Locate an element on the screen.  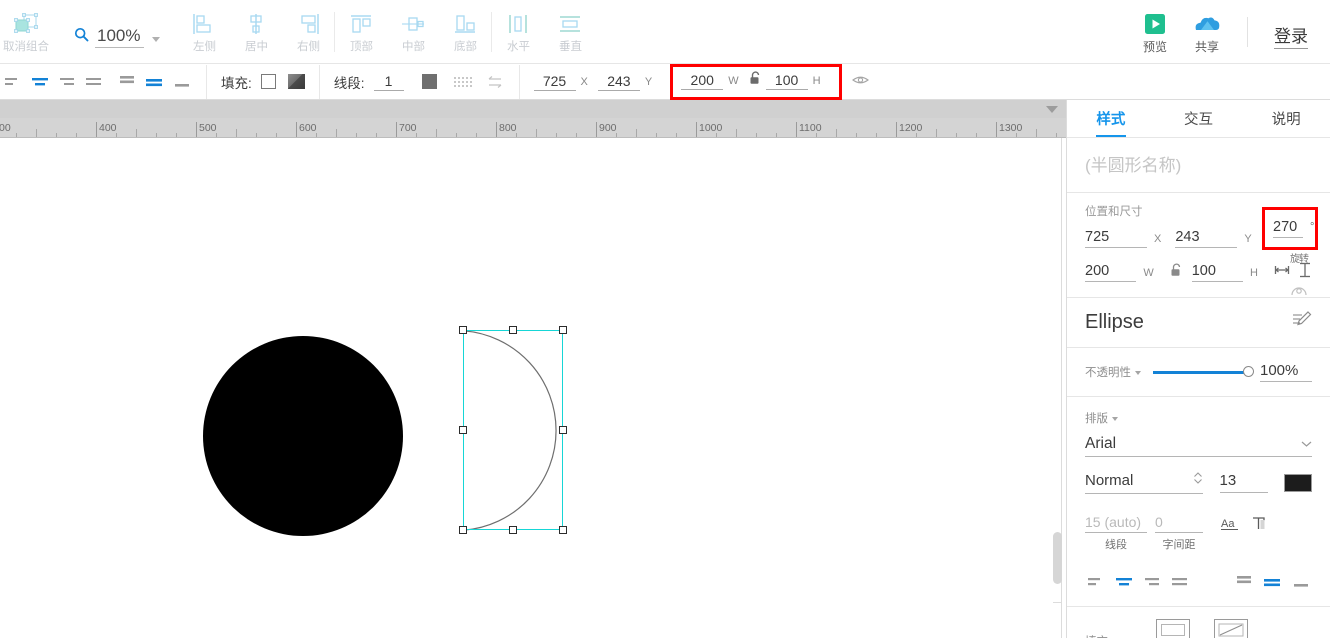
text-shadow-icon is located at coordinates (1259, 527).